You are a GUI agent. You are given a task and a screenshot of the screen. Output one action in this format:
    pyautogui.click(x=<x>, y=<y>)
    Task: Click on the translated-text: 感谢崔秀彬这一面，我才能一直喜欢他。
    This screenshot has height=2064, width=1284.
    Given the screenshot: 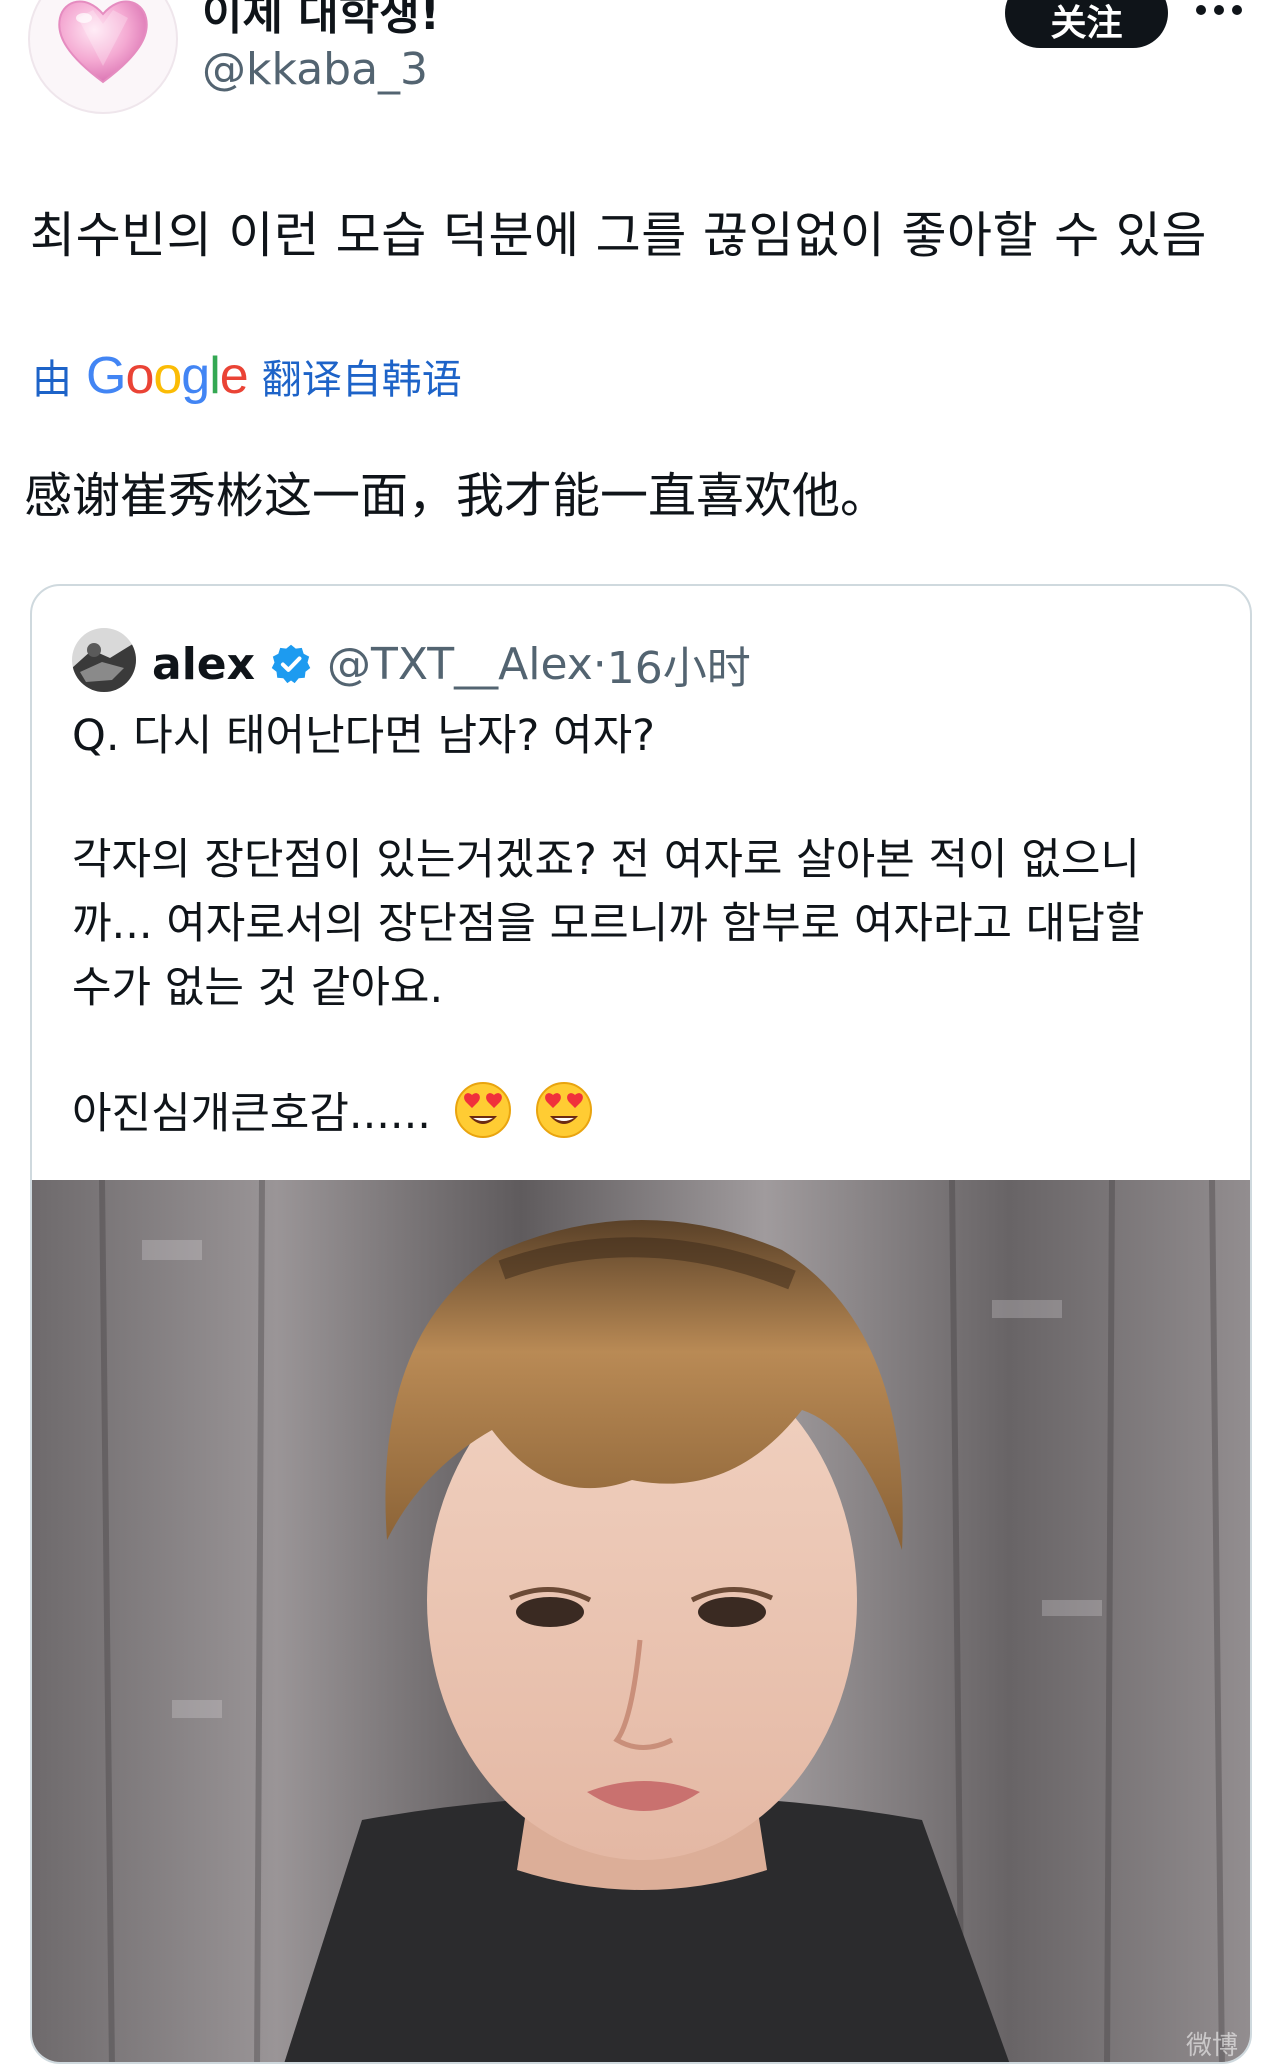 What is the action you would take?
    pyautogui.click(x=456, y=496)
    